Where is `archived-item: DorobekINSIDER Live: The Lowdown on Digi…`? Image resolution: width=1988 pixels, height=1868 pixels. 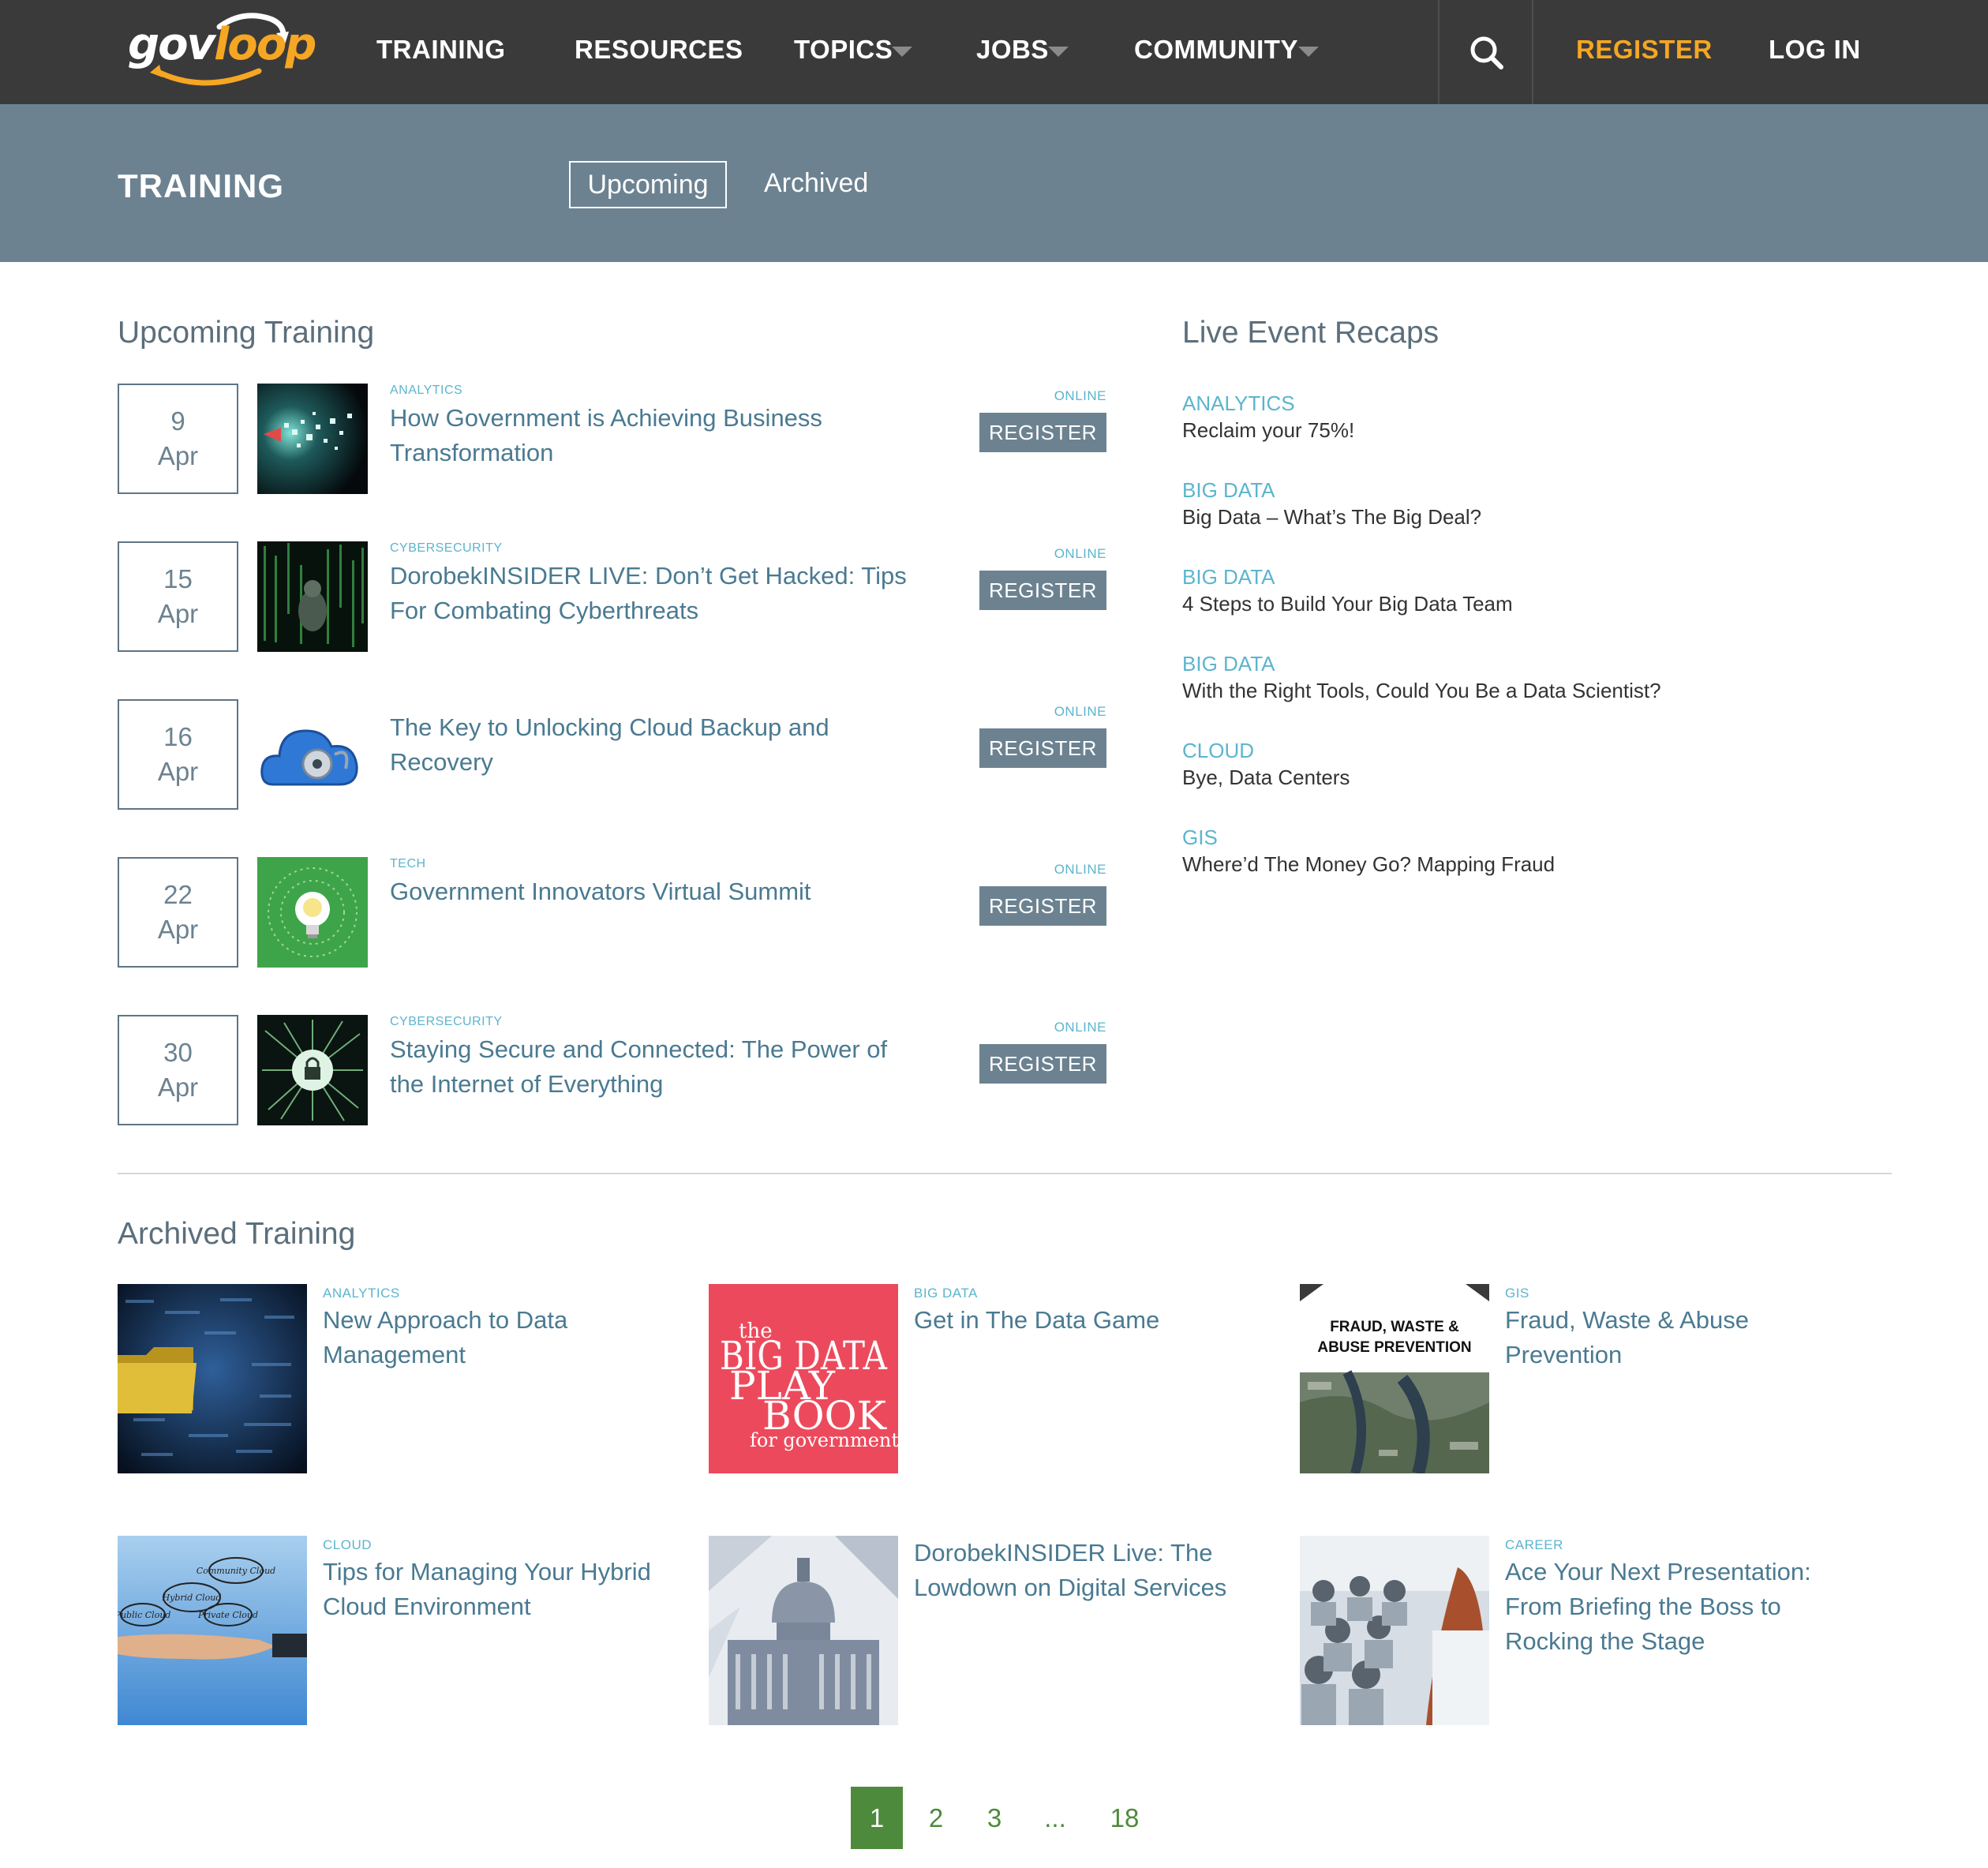
archived-item: DorobekINSIDER Live: The Lowdown on Digi… is located at coordinates (977, 1630).